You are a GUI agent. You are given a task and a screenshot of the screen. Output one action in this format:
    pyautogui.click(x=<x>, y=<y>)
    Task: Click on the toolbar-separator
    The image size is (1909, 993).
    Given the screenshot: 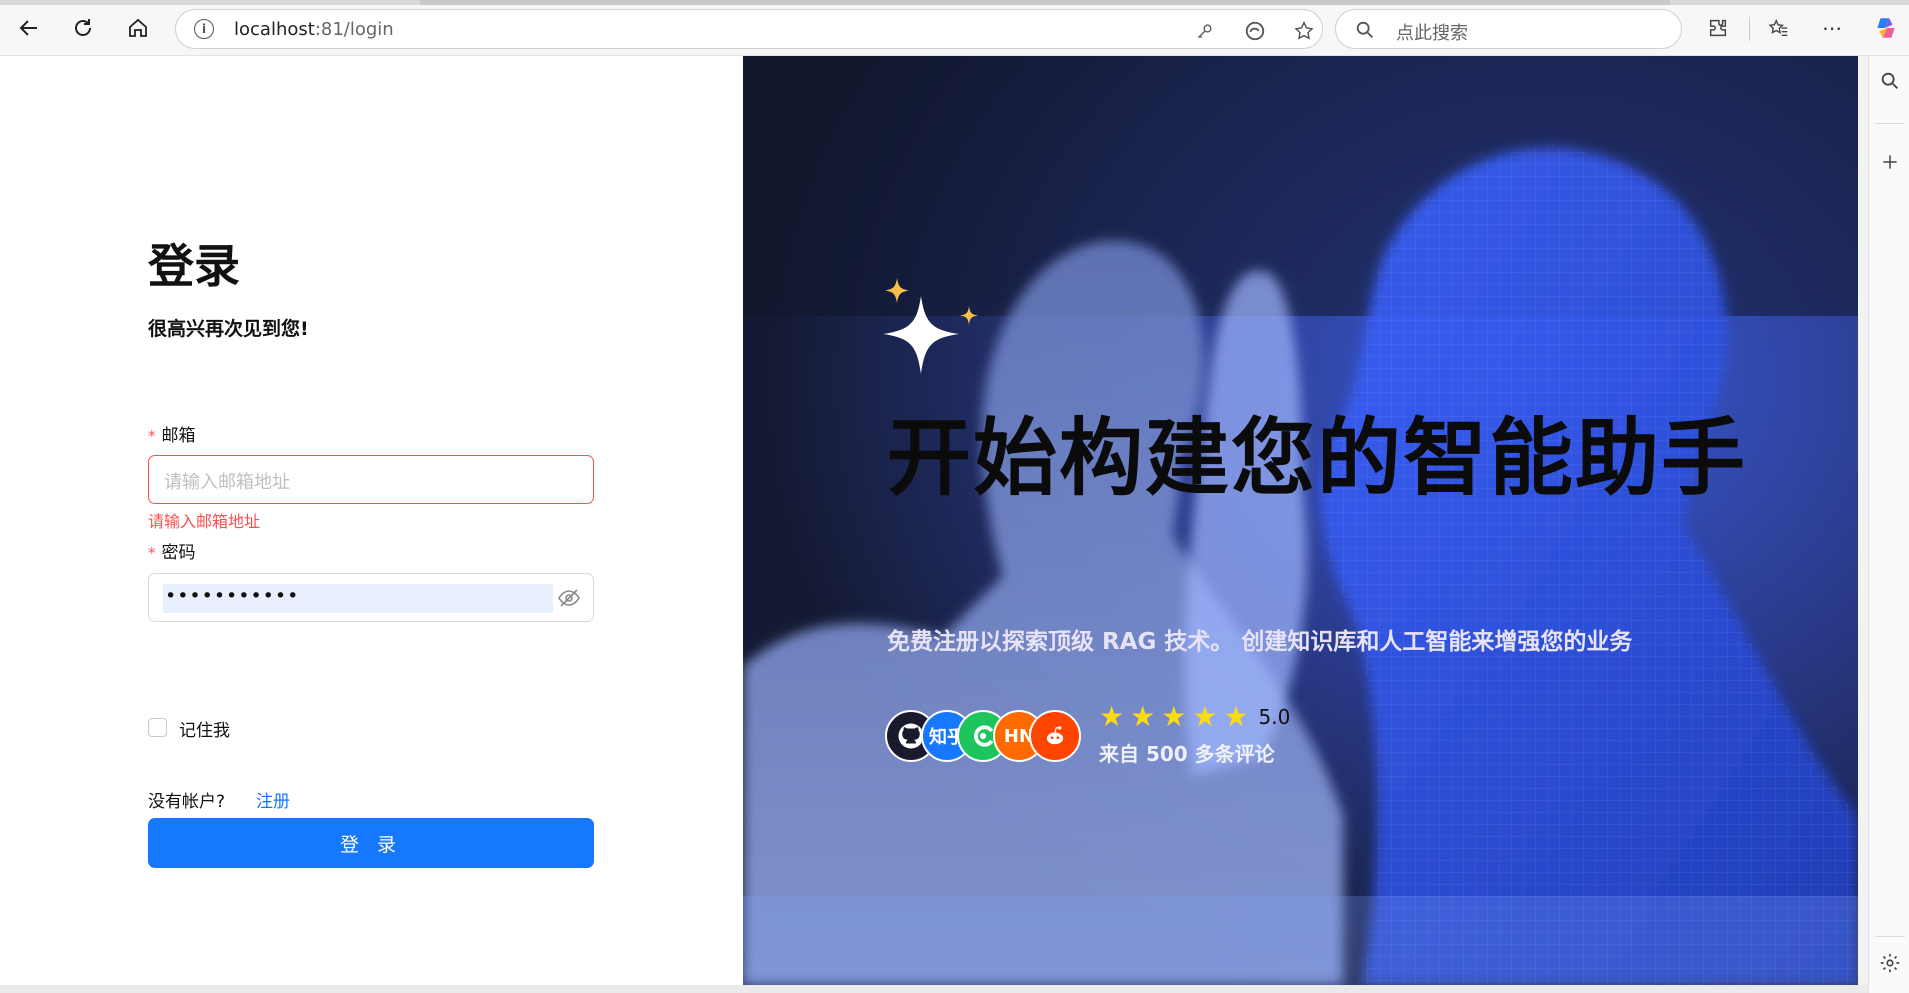 What is the action you would take?
    pyautogui.click(x=1749, y=29)
    